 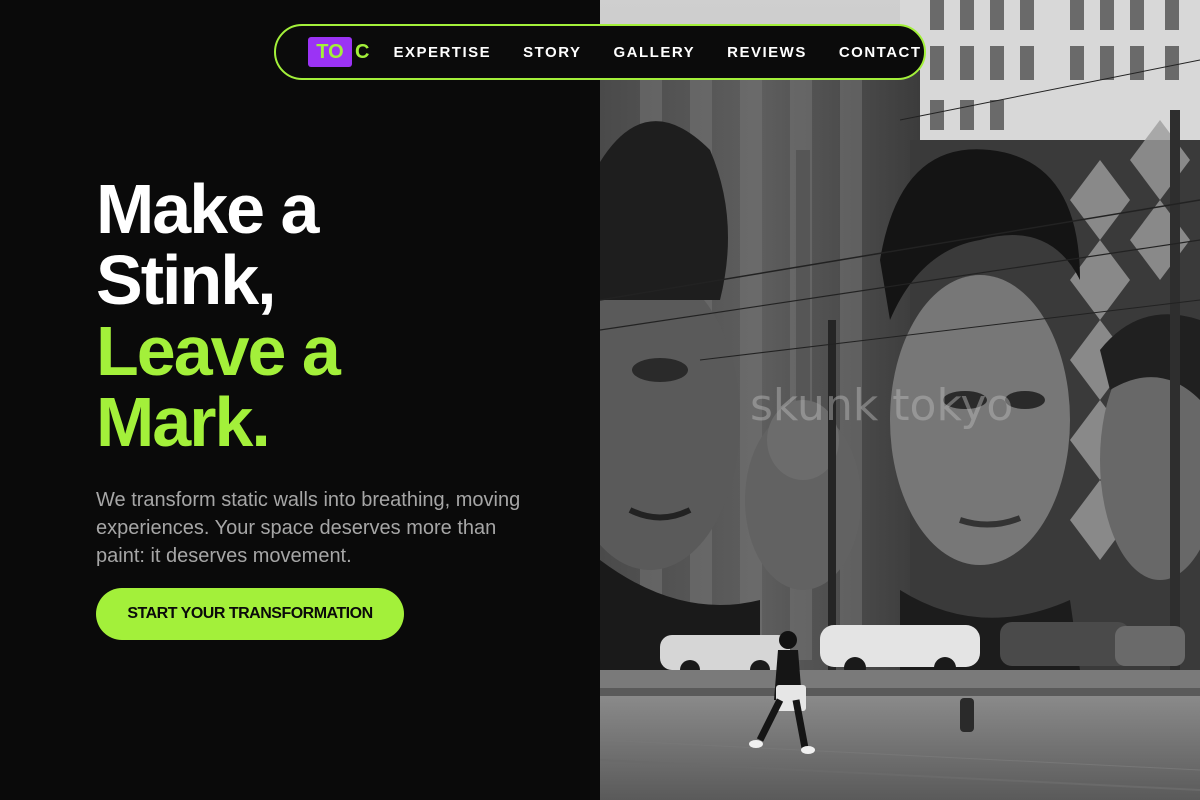 I want to click on nav-link-gallery: GALLERY, so click(x=655, y=52).